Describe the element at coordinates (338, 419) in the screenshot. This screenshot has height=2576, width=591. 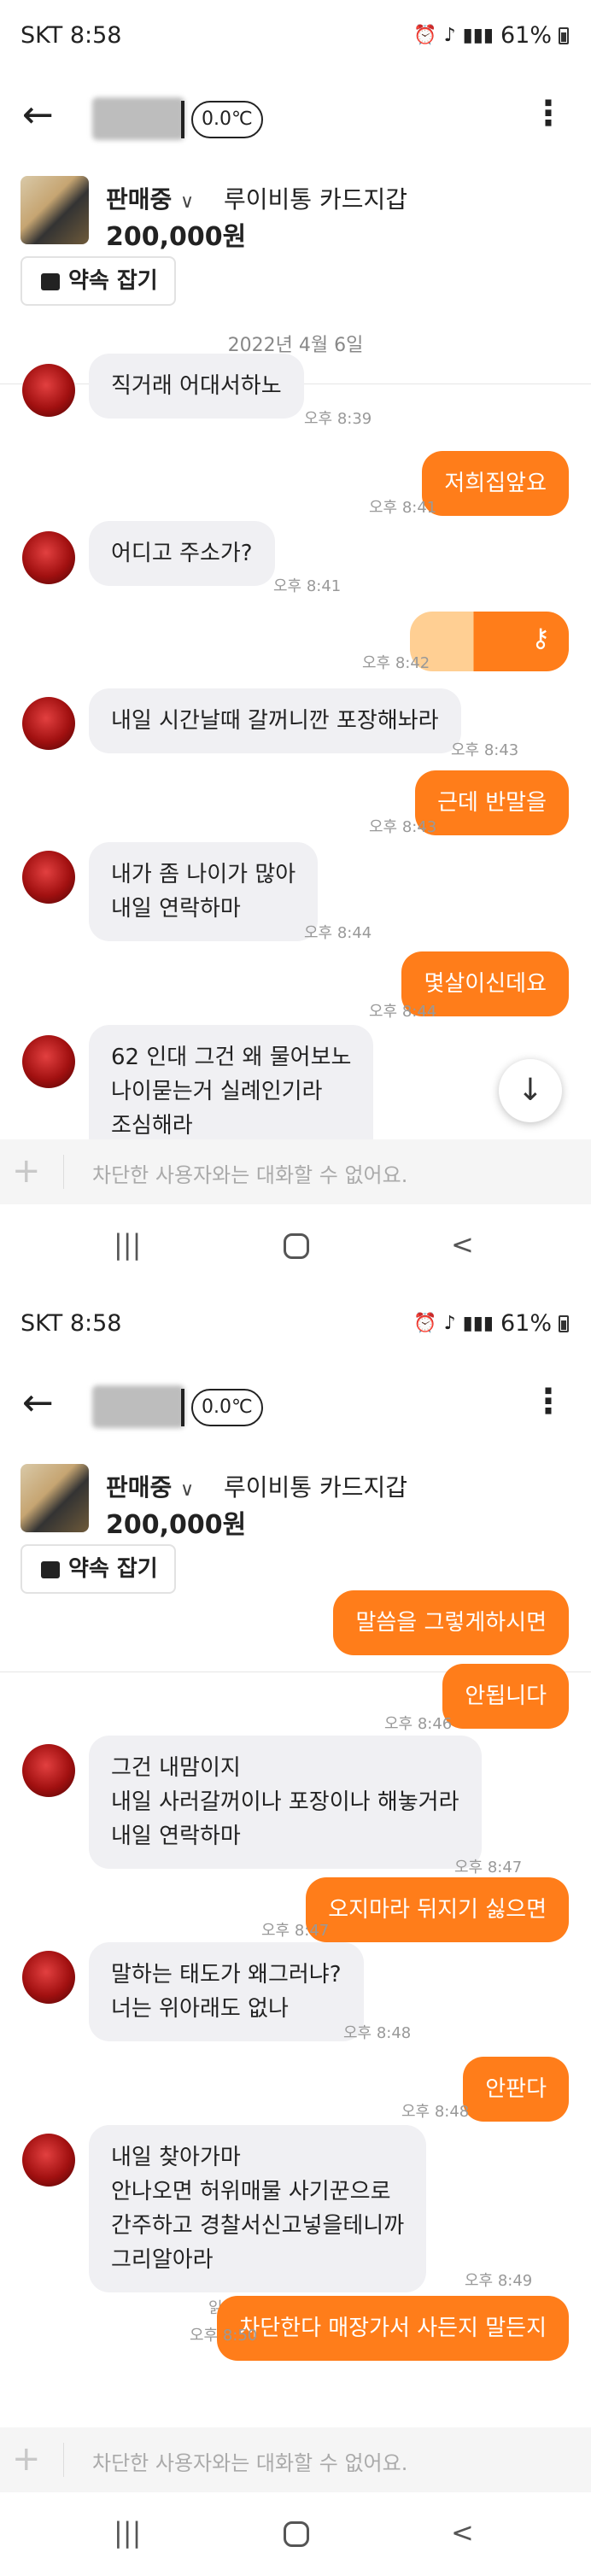
I see `message-time: 오후 8:39` at that location.